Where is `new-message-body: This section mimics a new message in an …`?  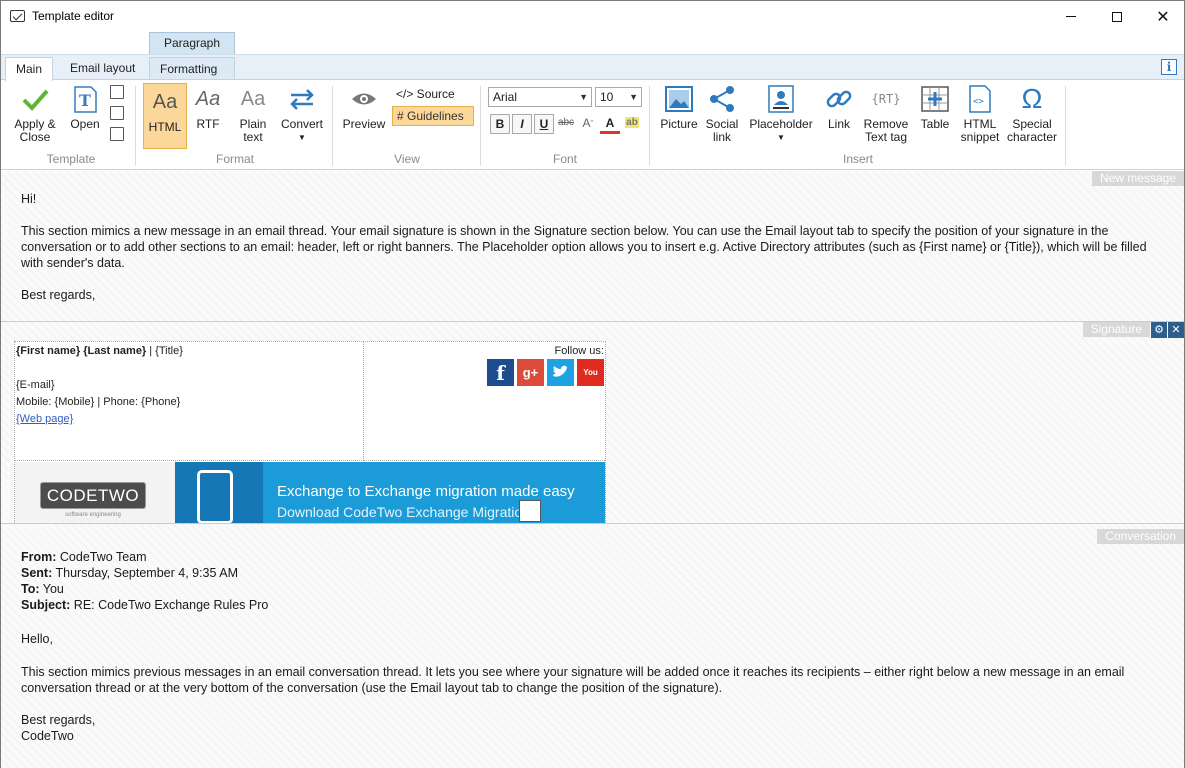 new-message-body: This section mimics a new message in an … is located at coordinates (584, 247).